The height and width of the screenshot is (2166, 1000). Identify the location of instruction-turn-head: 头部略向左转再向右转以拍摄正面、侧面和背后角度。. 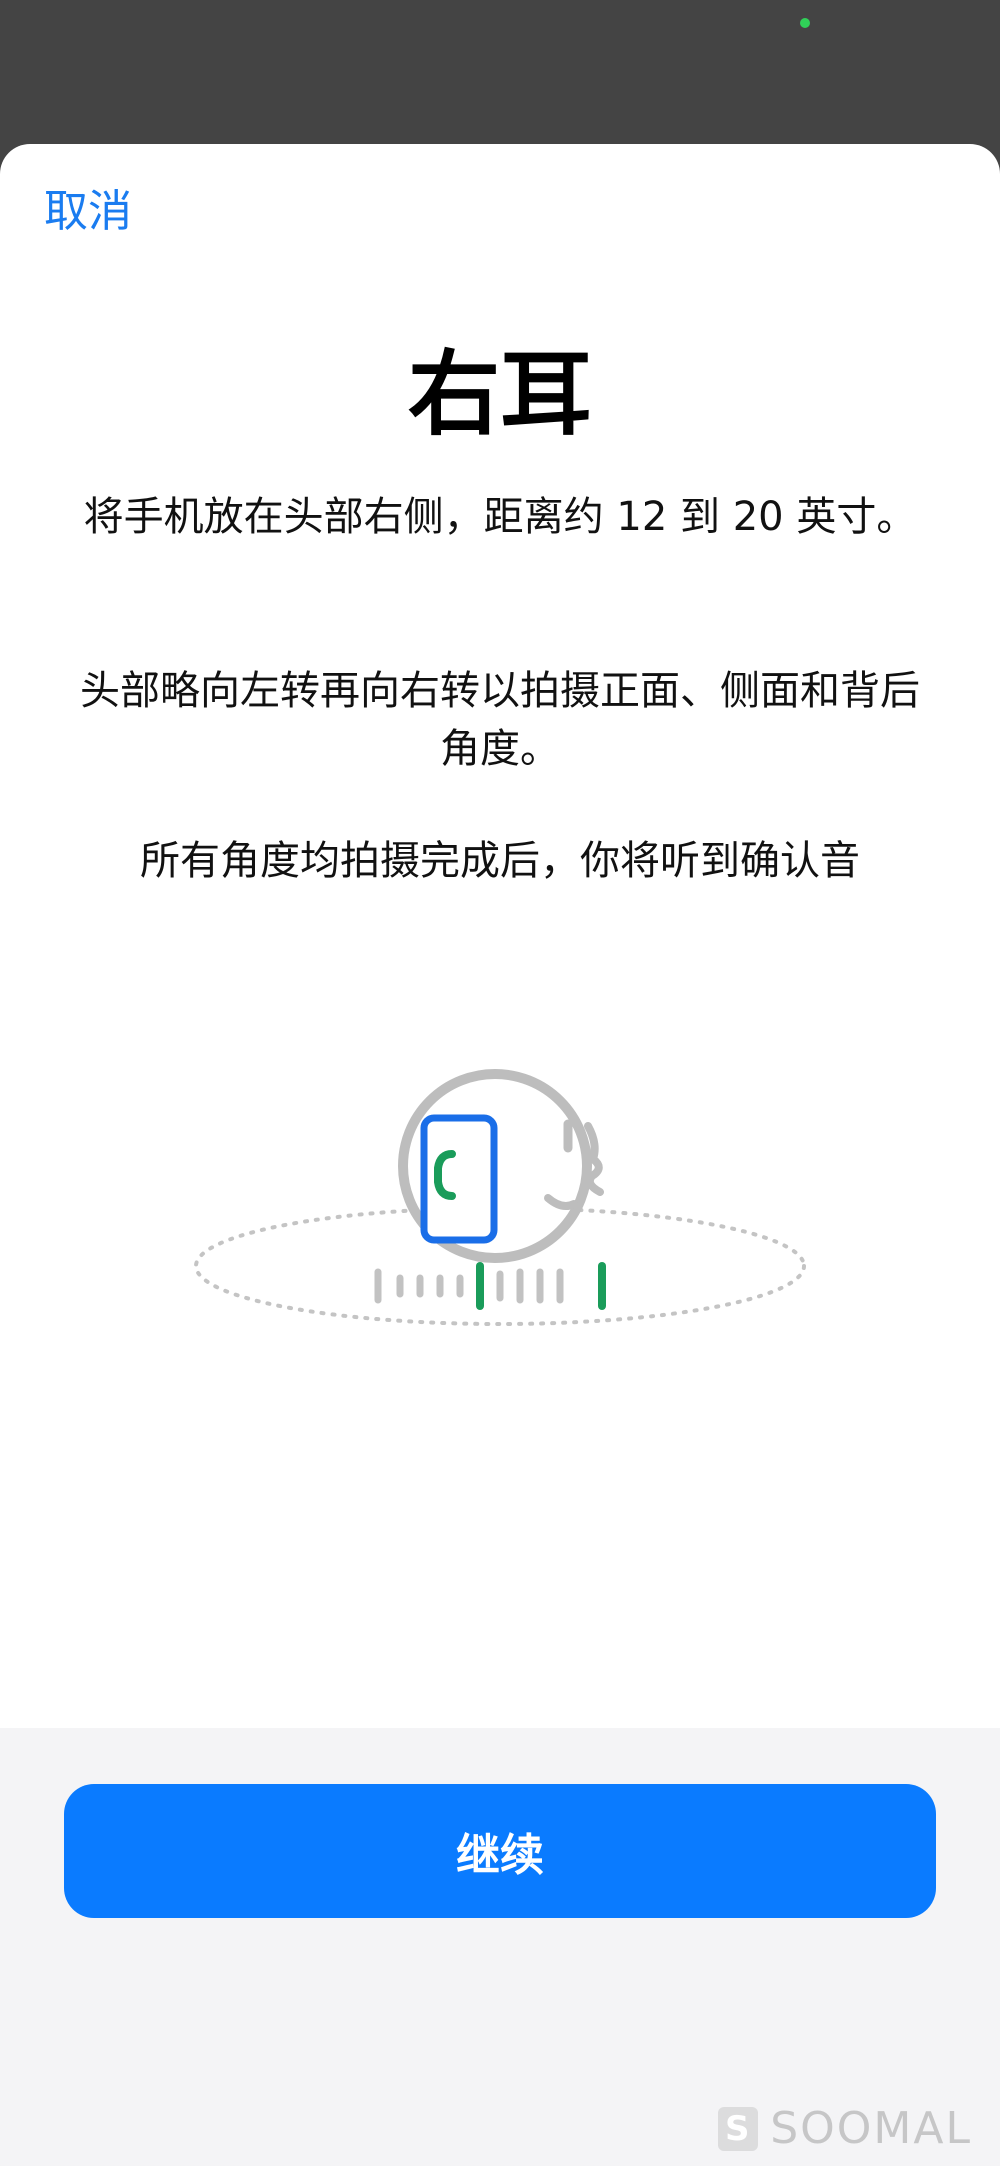
(500, 720).